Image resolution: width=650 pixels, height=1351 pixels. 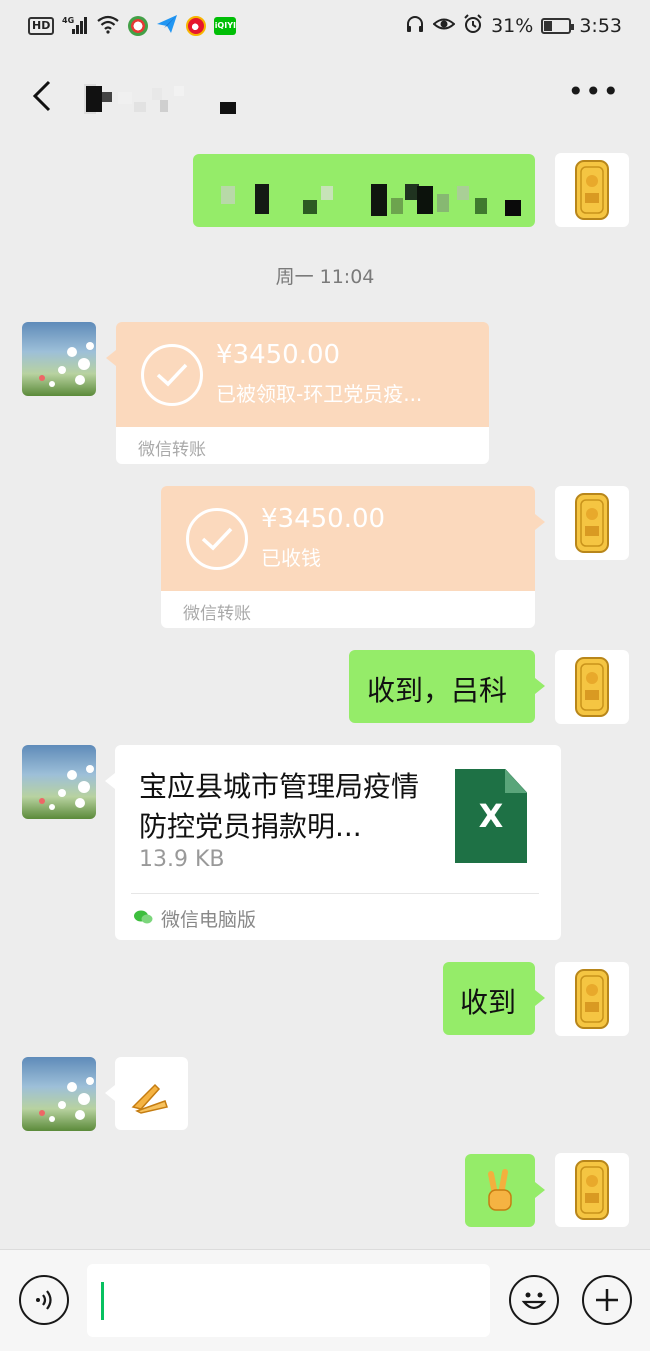 I want to click on message-bubble-text: 收到, so click(x=494, y=998).